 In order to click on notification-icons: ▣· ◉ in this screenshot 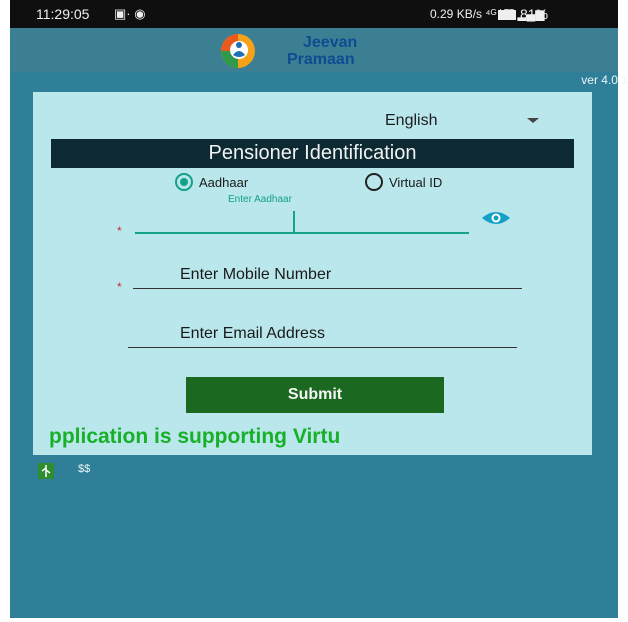, I will do `click(130, 13)`.